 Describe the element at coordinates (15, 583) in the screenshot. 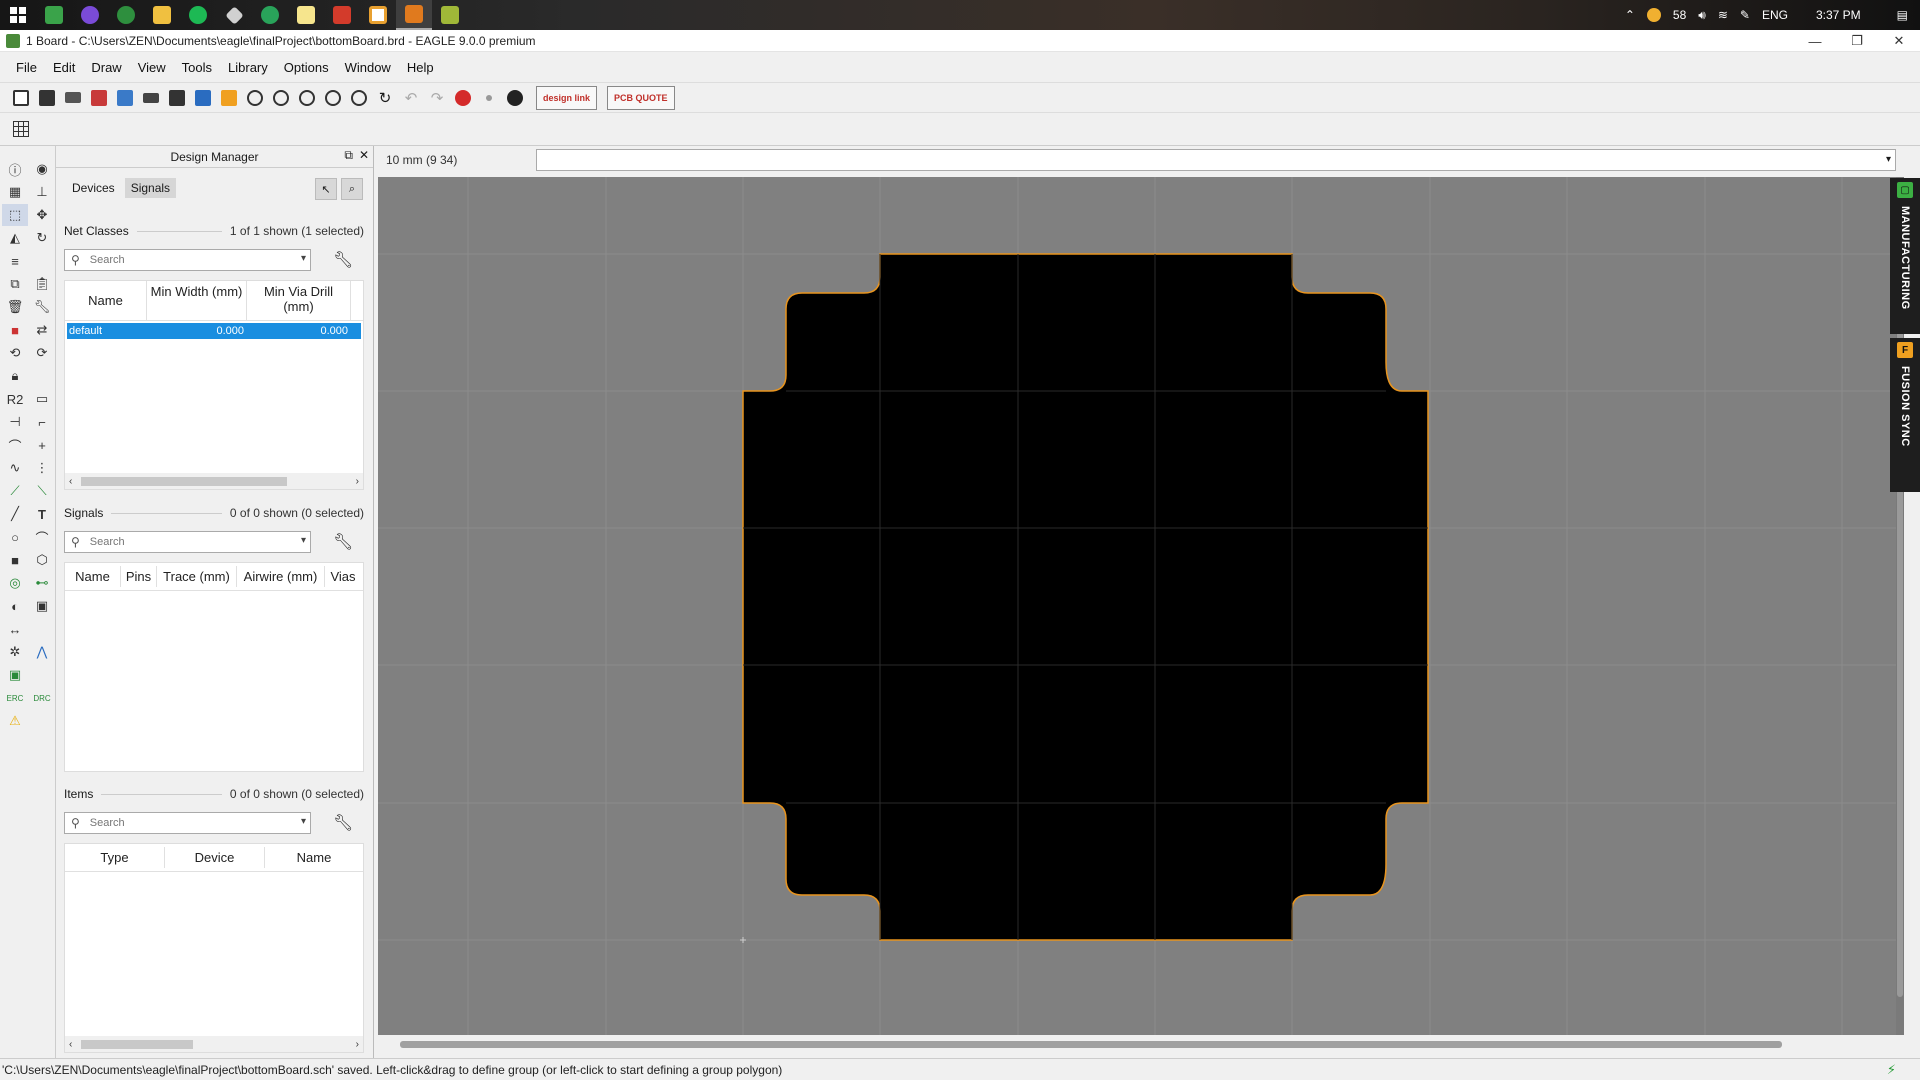

I see `via-icon: ◎` at that location.